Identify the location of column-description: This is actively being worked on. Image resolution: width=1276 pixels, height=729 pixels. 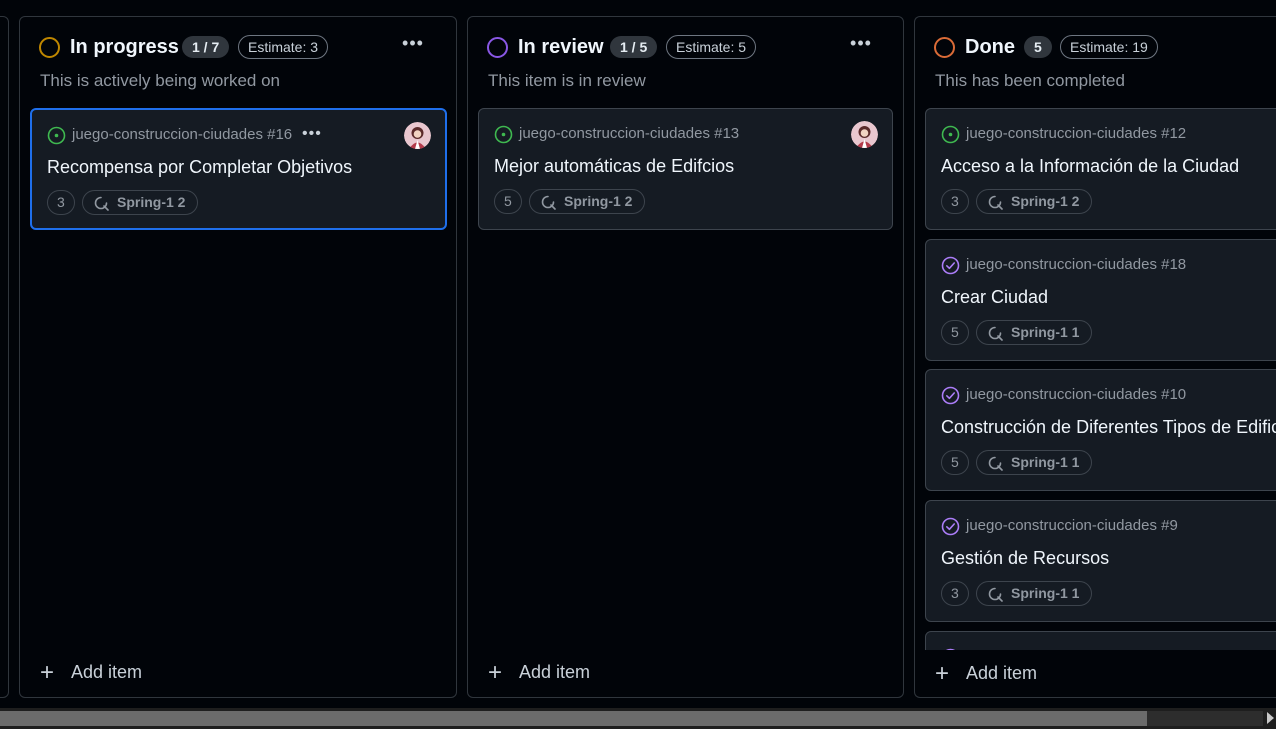
(160, 80).